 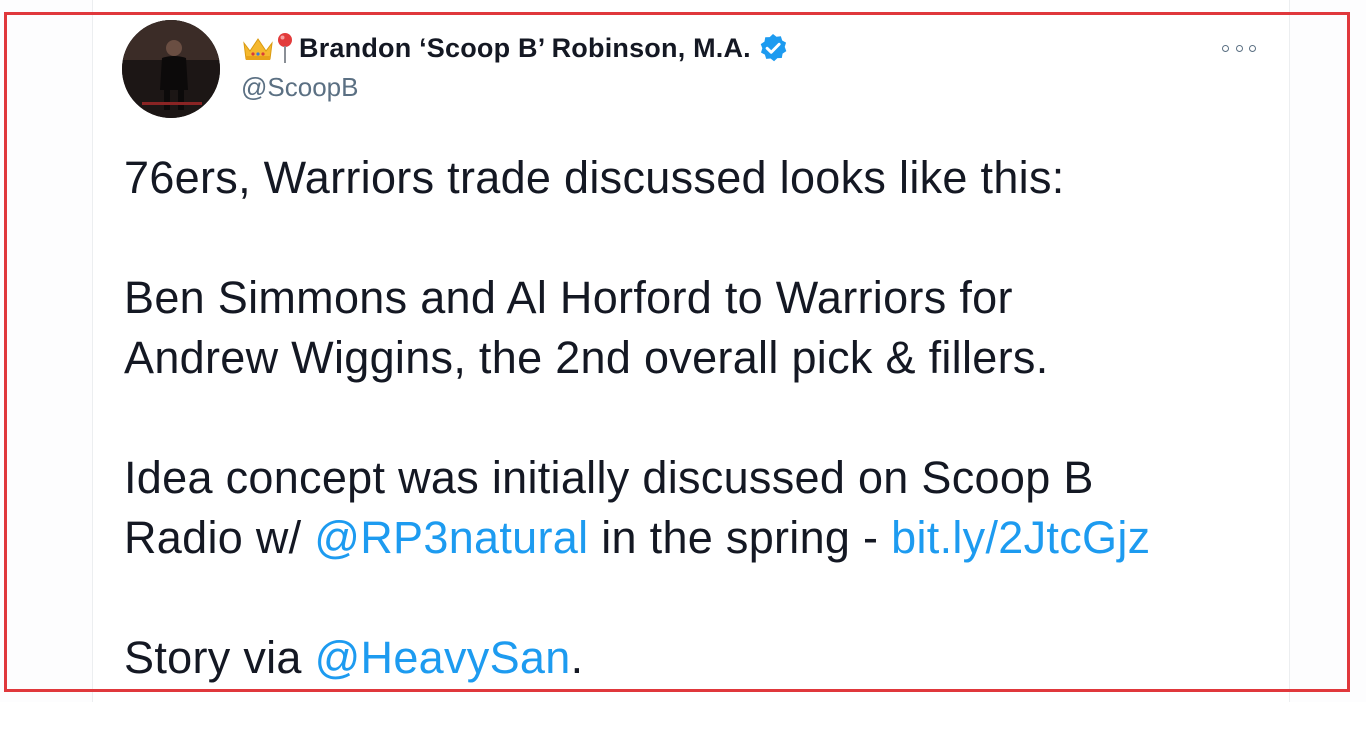 What do you see at coordinates (443, 657) in the screenshot?
I see `mention-link: @HeavySan` at bounding box center [443, 657].